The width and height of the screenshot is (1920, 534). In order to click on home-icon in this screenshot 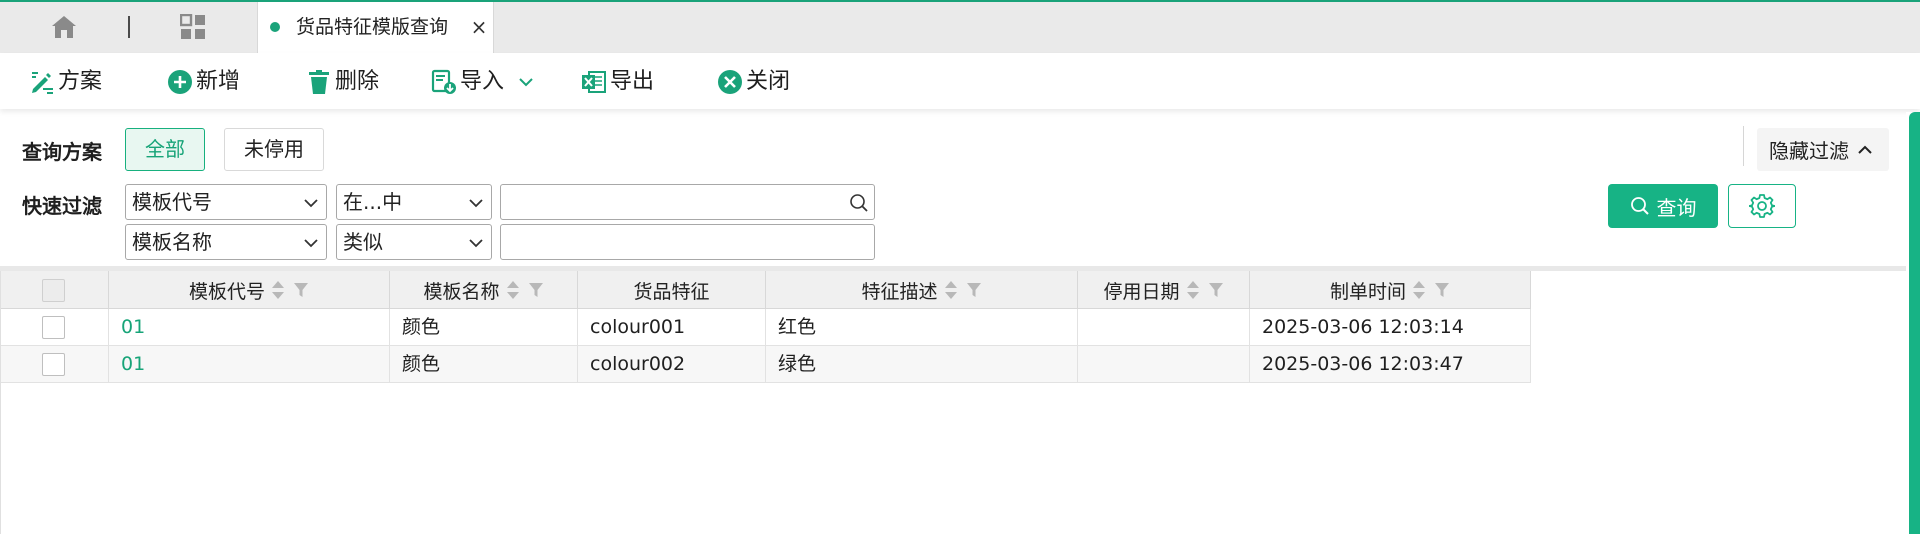, I will do `click(64, 27)`.